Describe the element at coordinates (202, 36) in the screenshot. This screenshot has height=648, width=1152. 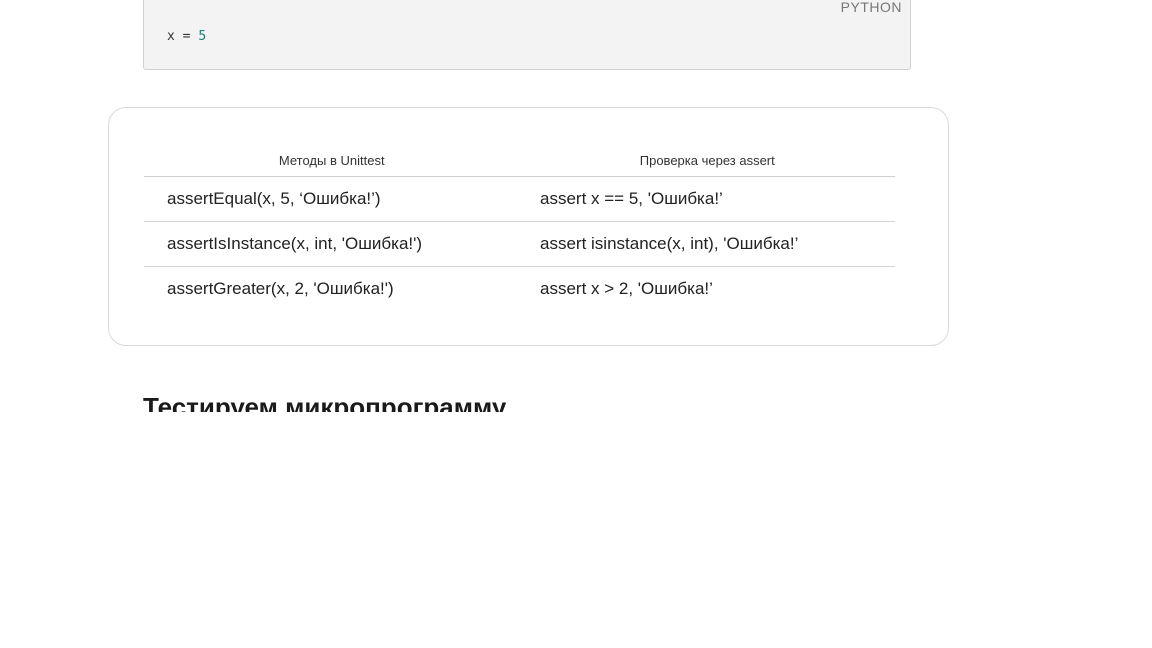
I see `code-number: 5` at that location.